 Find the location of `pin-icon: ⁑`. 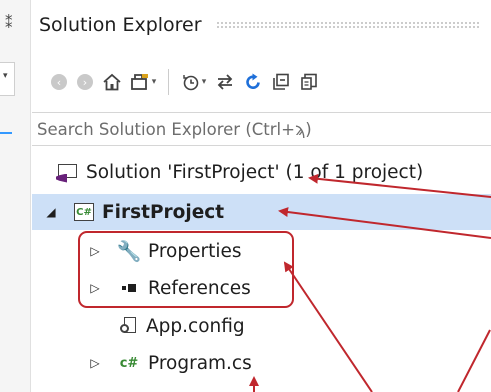

pin-icon: ⁑ is located at coordinates (9, 23).